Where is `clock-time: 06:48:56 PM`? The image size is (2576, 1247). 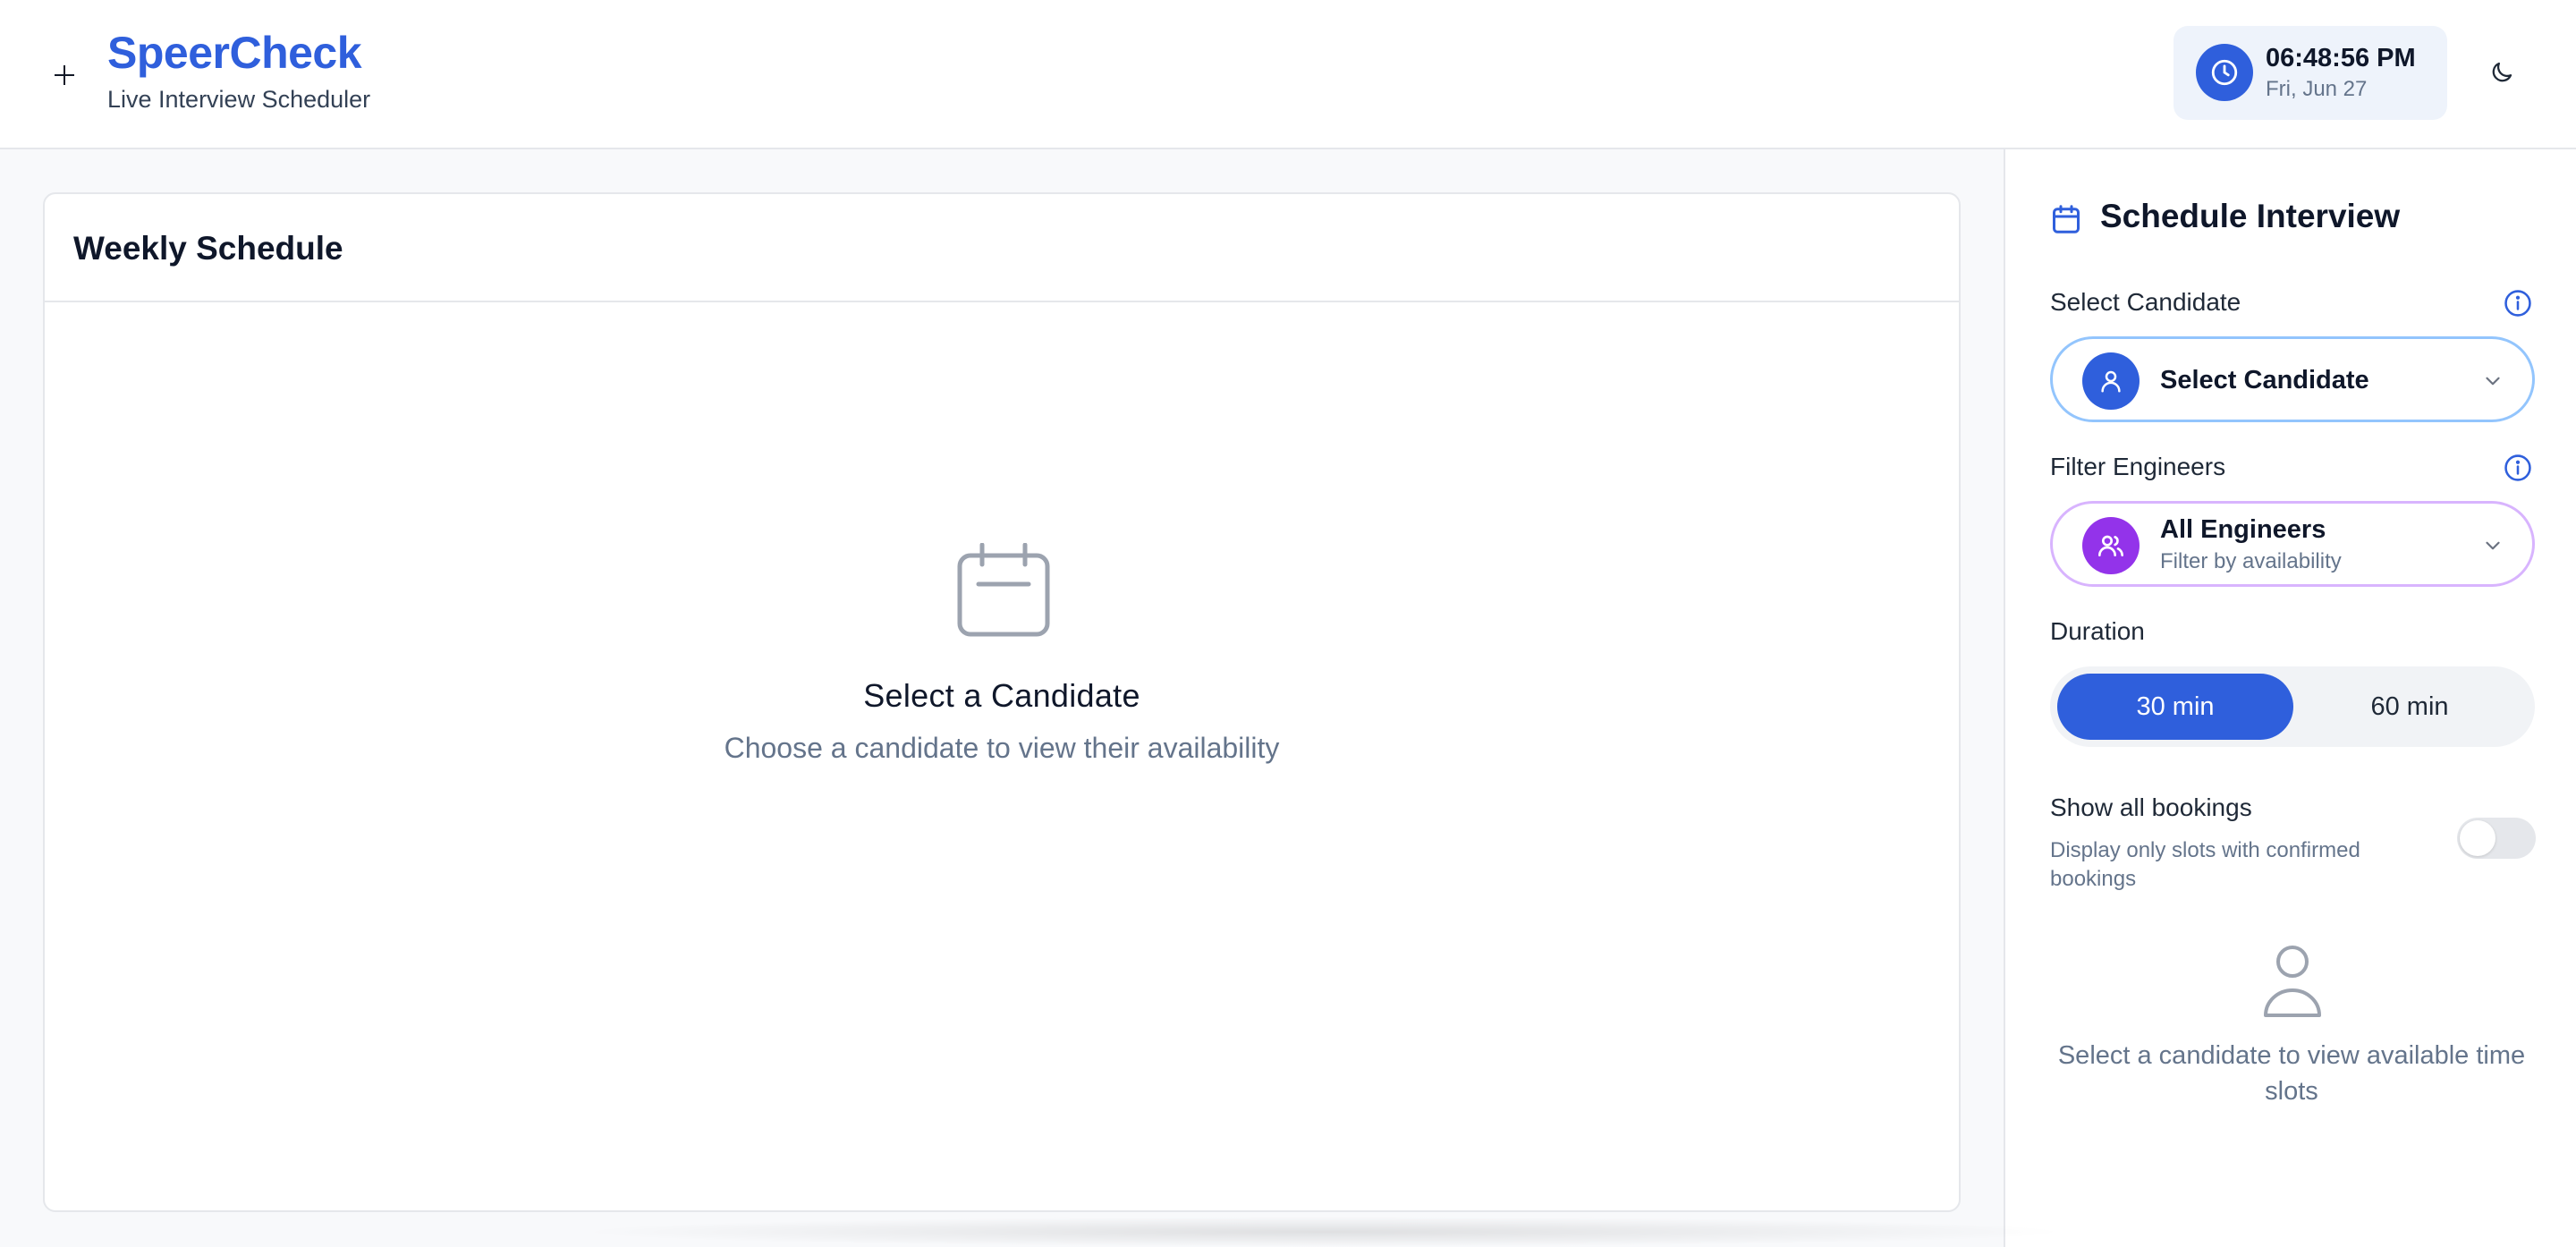
clock-time: 06:48:56 PM is located at coordinates (2341, 58).